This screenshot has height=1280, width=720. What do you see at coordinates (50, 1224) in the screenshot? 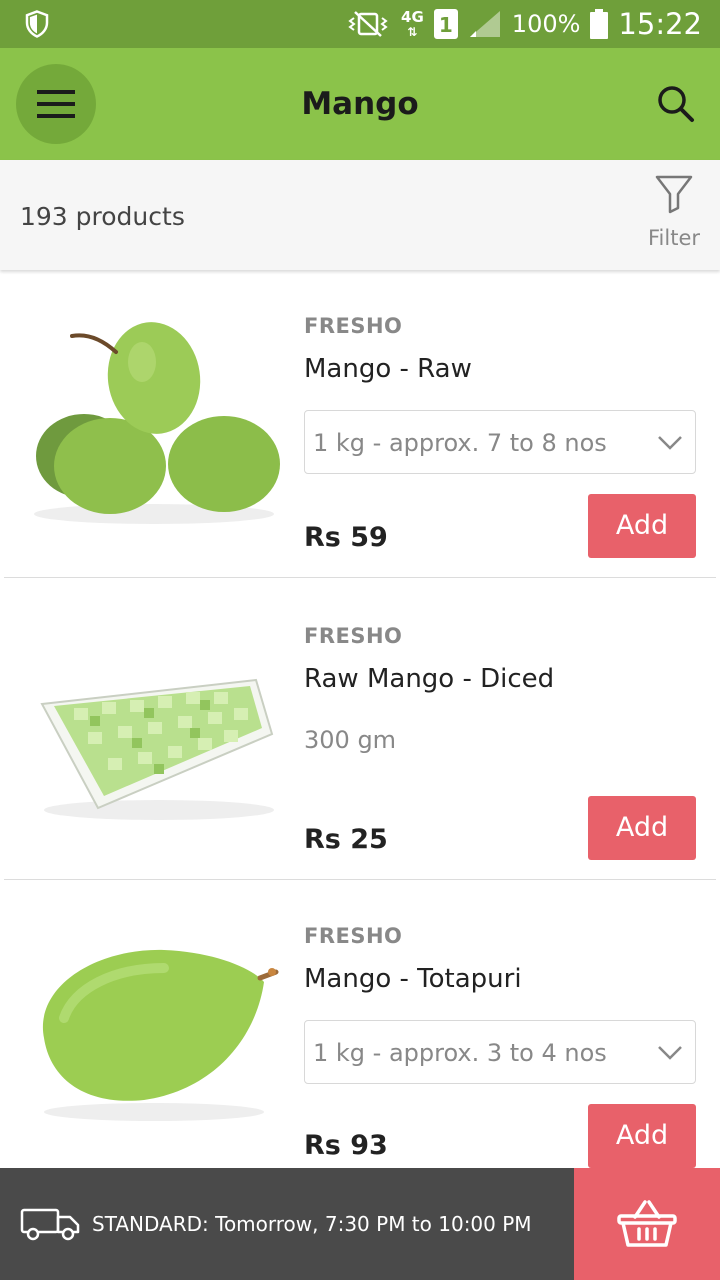
I see `truck-icon` at bounding box center [50, 1224].